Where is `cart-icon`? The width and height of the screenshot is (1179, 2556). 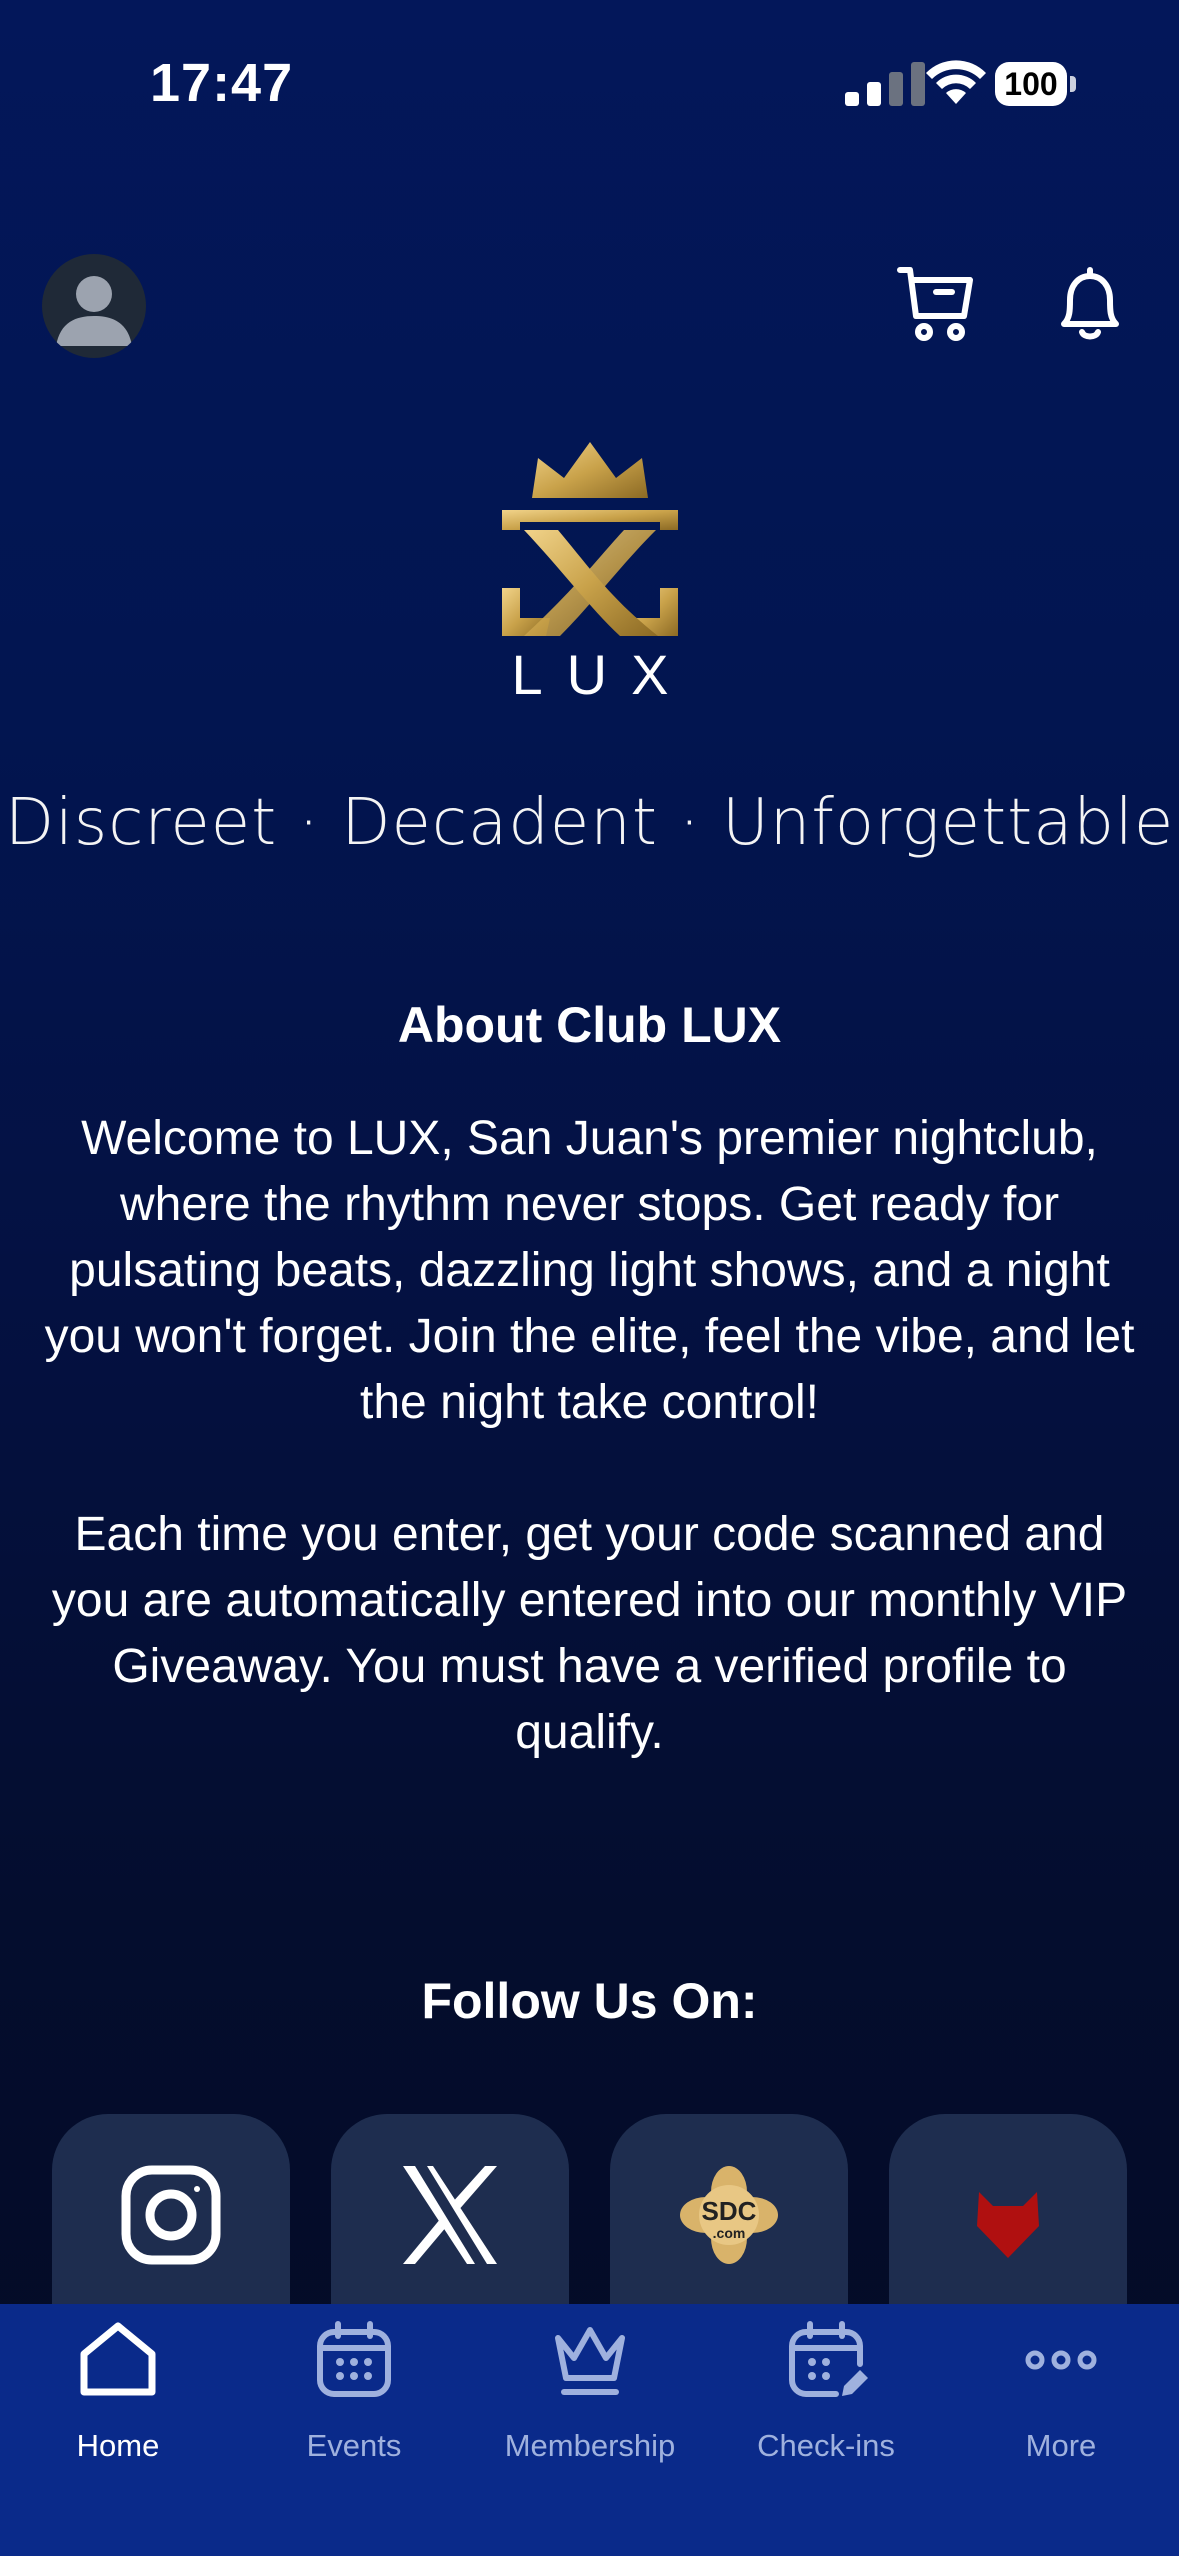 cart-icon is located at coordinates (938, 304).